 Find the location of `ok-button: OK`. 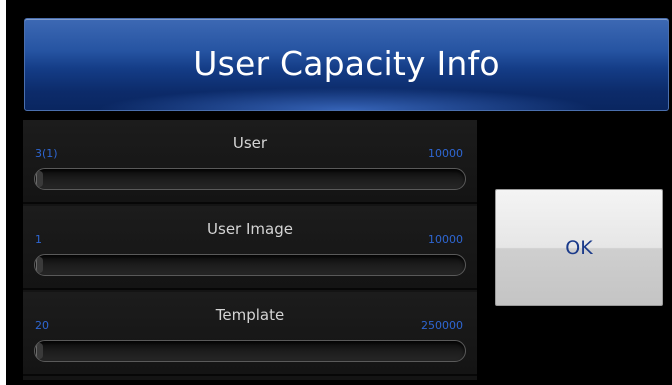

ok-button: OK is located at coordinates (579, 247).